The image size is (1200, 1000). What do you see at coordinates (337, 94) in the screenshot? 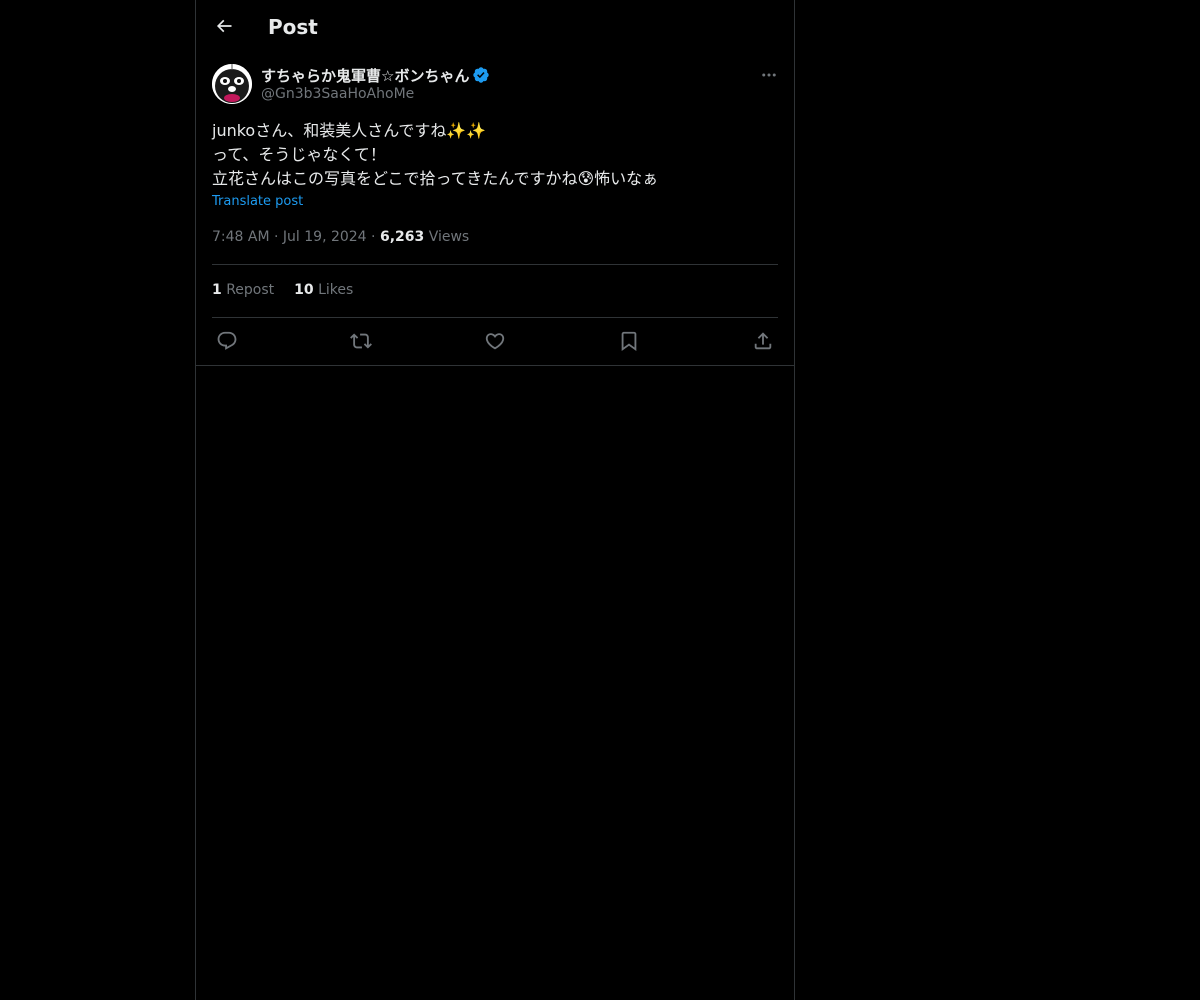
I see `author-handle: @Gn3b3SaaHoAhoMe` at bounding box center [337, 94].